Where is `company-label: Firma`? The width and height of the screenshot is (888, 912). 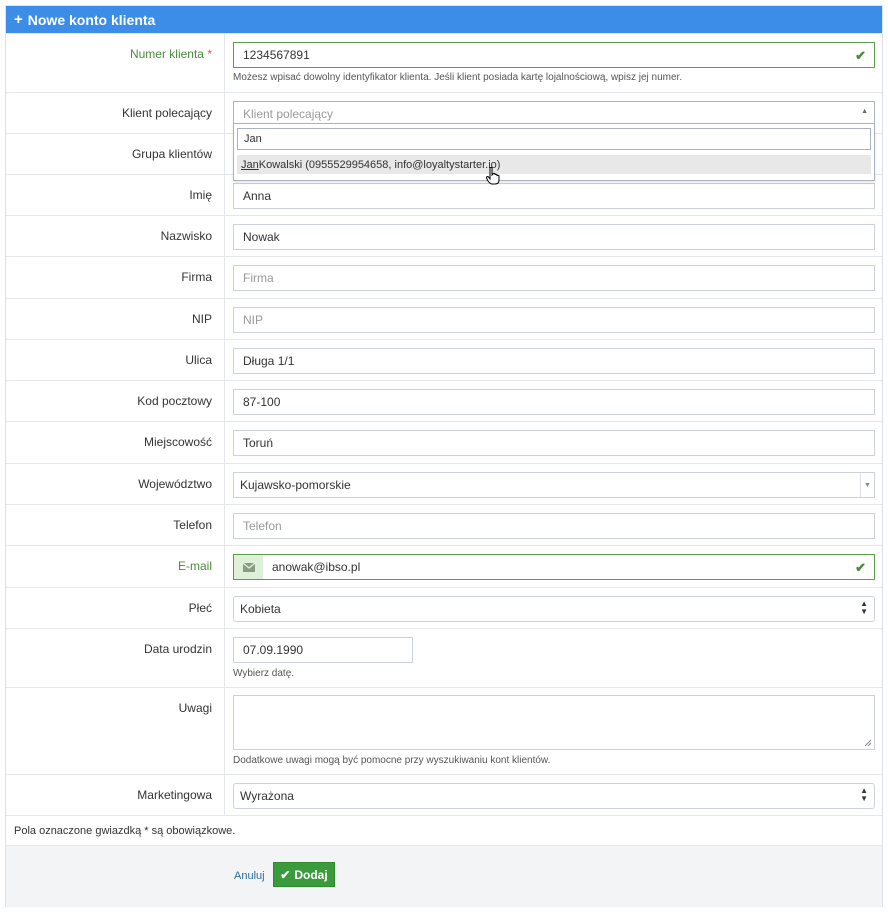 company-label: Firma is located at coordinates (115, 277).